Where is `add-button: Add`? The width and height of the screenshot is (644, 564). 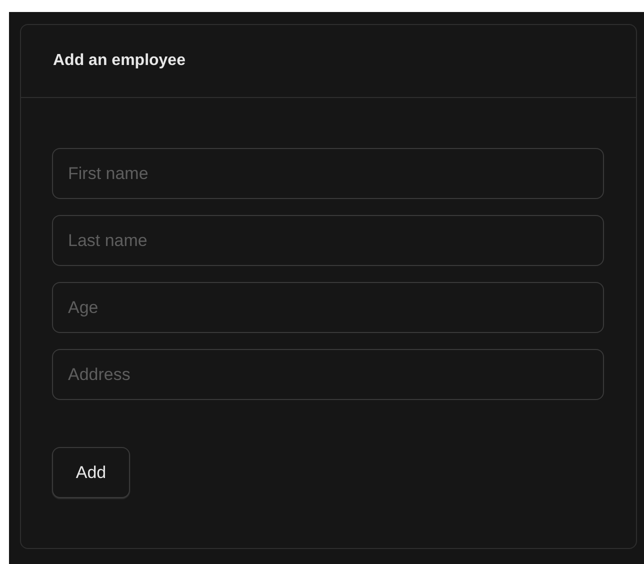 add-button: Add is located at coordinates (91, 472).